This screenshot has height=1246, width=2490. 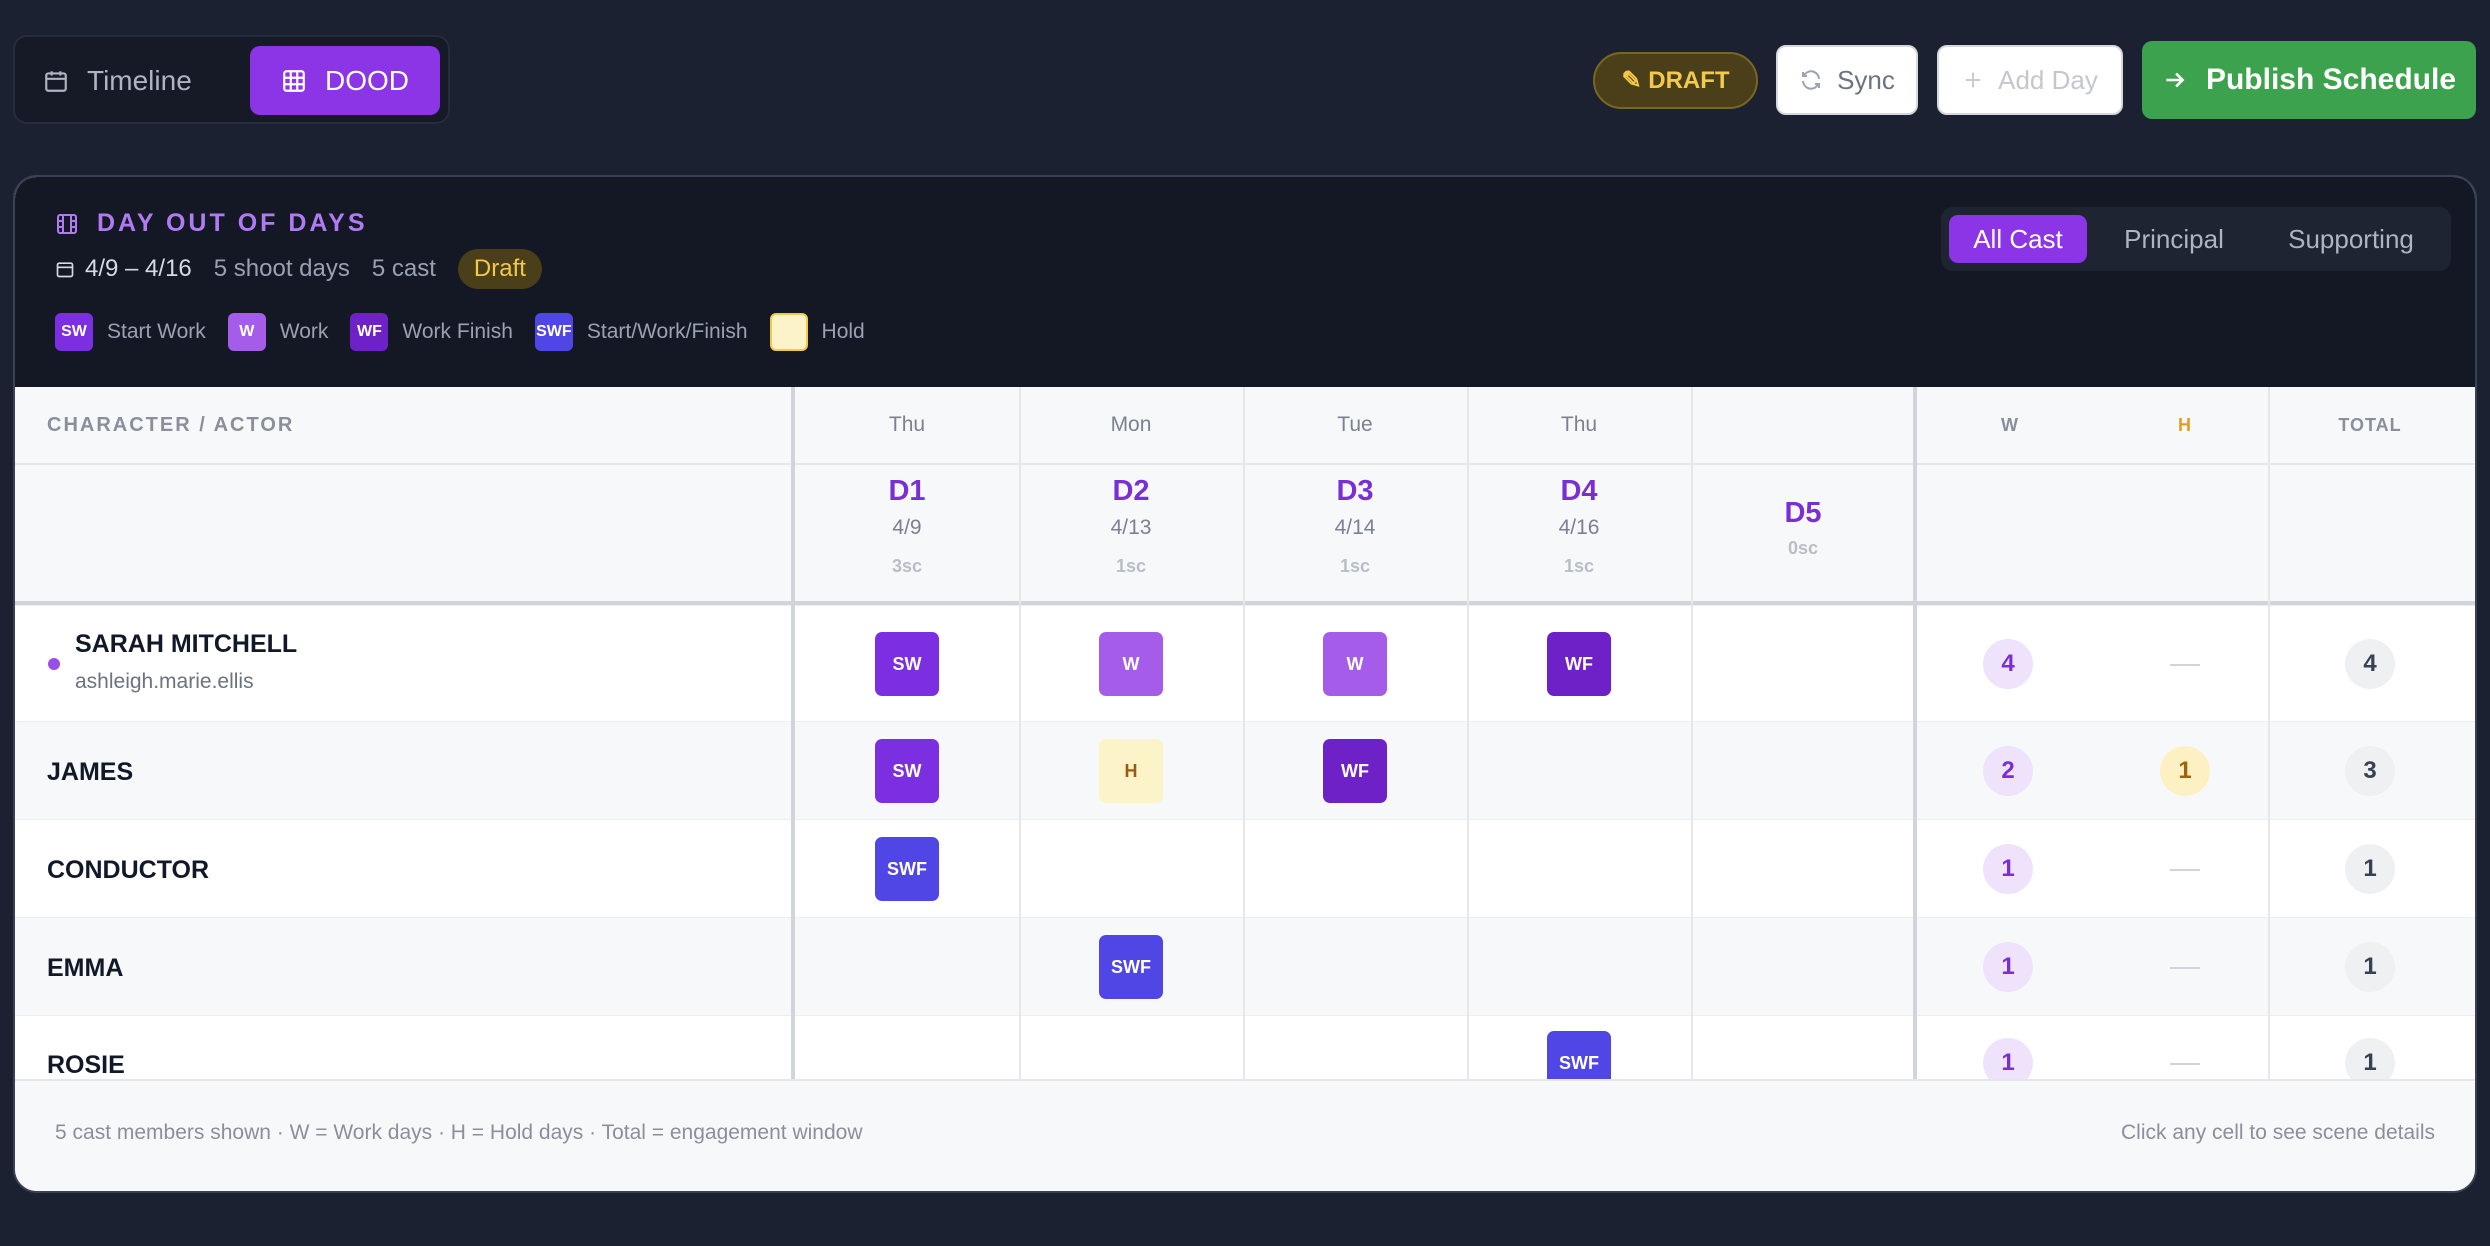 I want to click on day-date: 4/13, so click(x=1131, y=527).